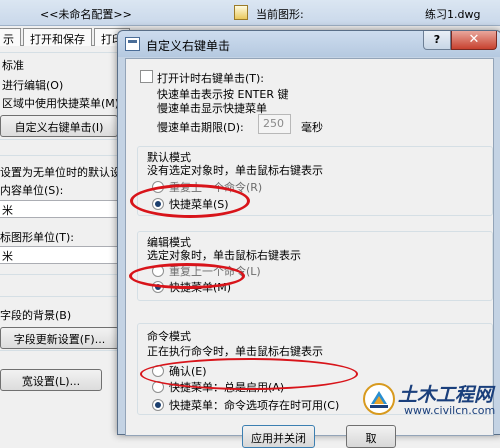 This screenshot has width=500, height=448. I want to click on dialog-title: 自定义右键单击, so click(188, 46).